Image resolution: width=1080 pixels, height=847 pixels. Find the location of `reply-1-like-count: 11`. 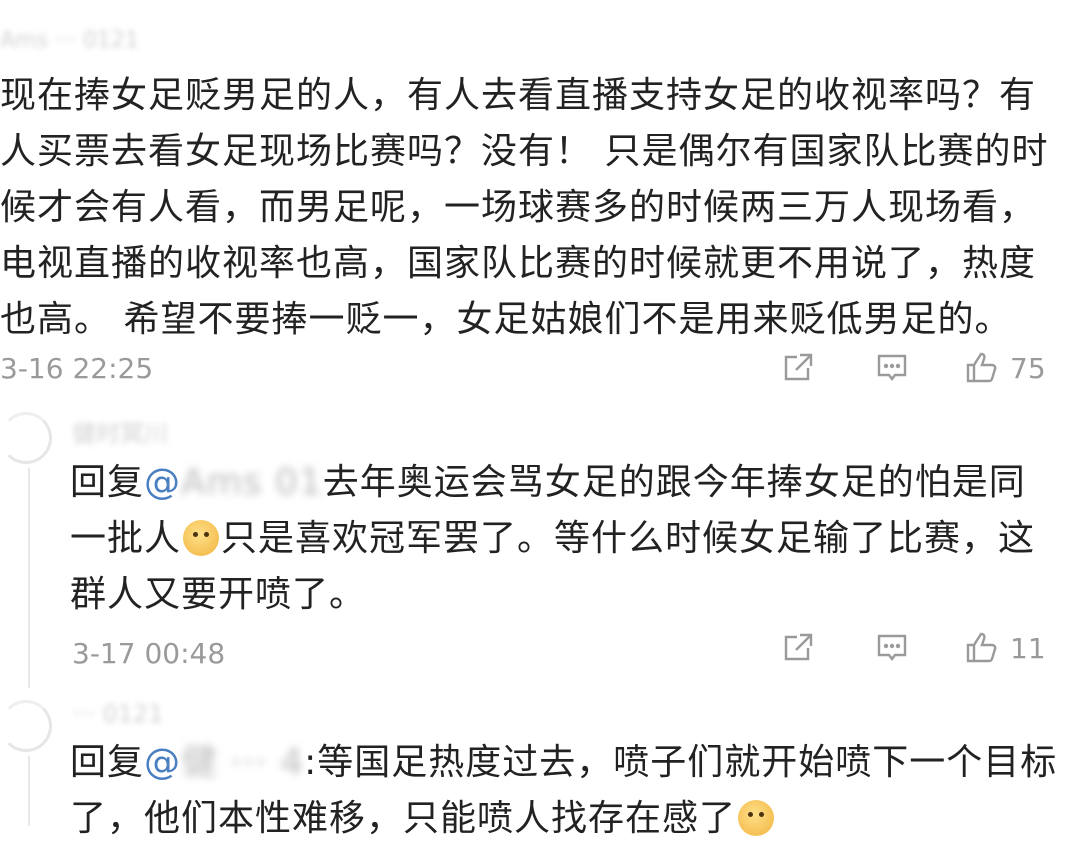

reply-1-like-count: 11 is located at coordinates (1028, 648).